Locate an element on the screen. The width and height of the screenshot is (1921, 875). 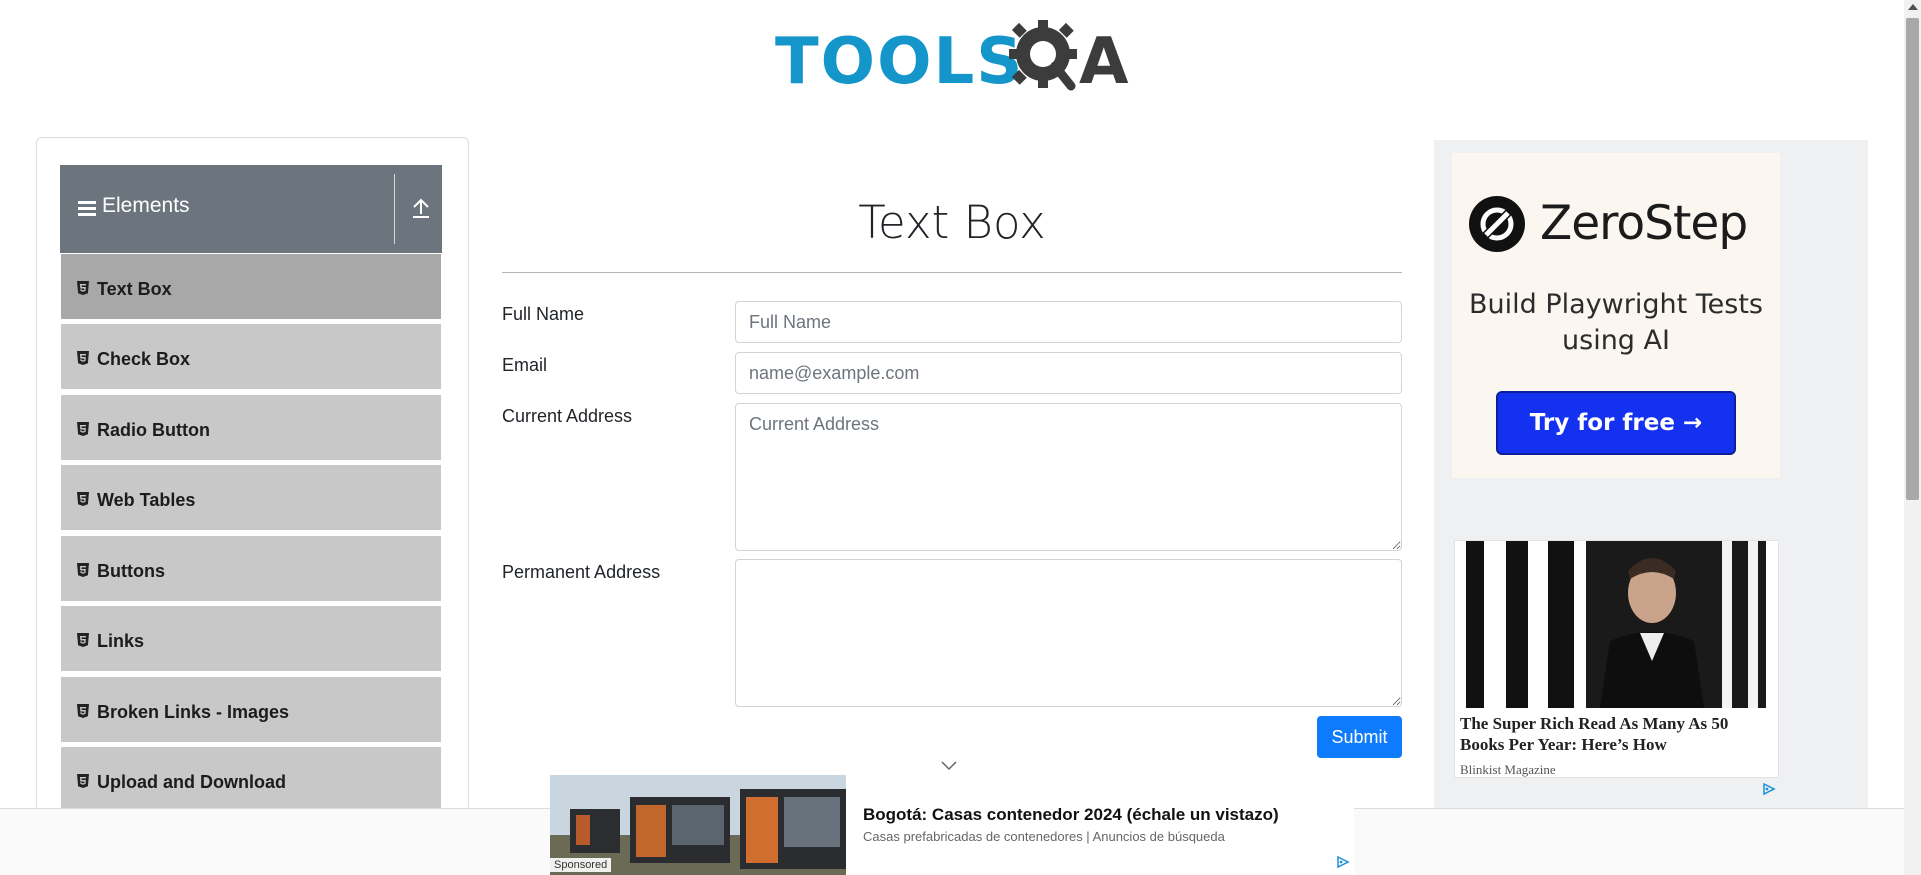
zerostep-tagline: Build Playwright Tests using AI is located at coordinates (1615, 322).